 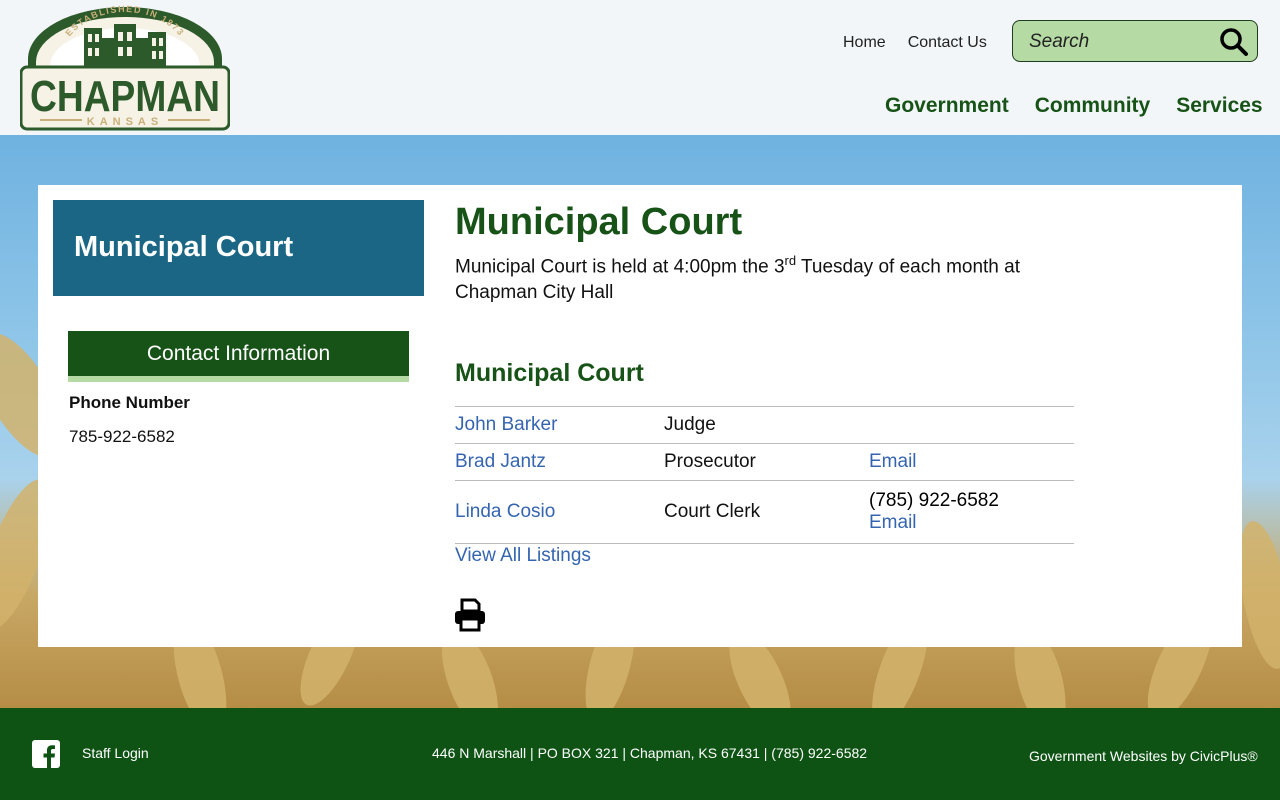 I want to click on nav-community: Community, so click(x=1093, y=106).